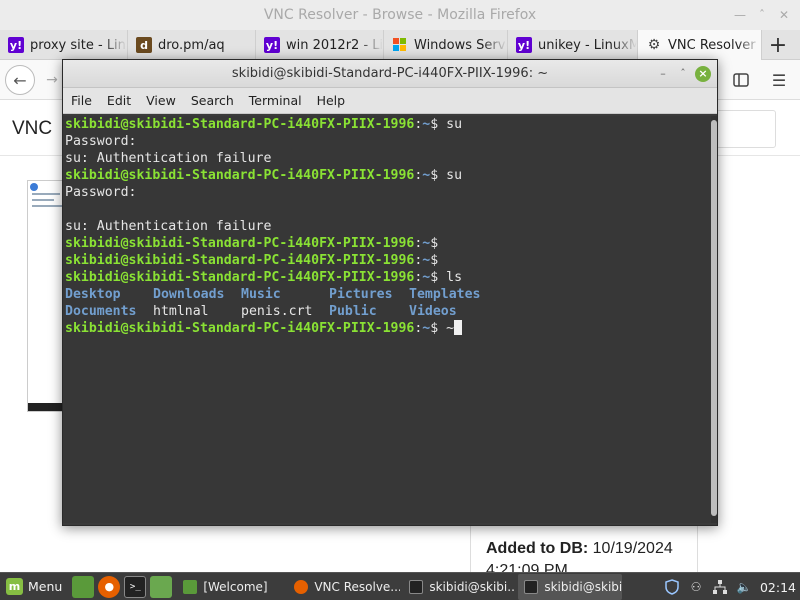  Describe the element at coordinates (446, 45) in the screenshot. I see `tab-windows-server: Windows Server` at that location.